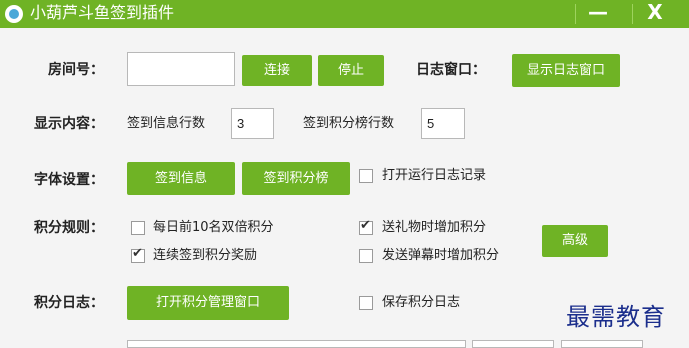  Describe the element at coordinates (575, 241) in the screenshot. I see `advanced-button: 高级` at that location.